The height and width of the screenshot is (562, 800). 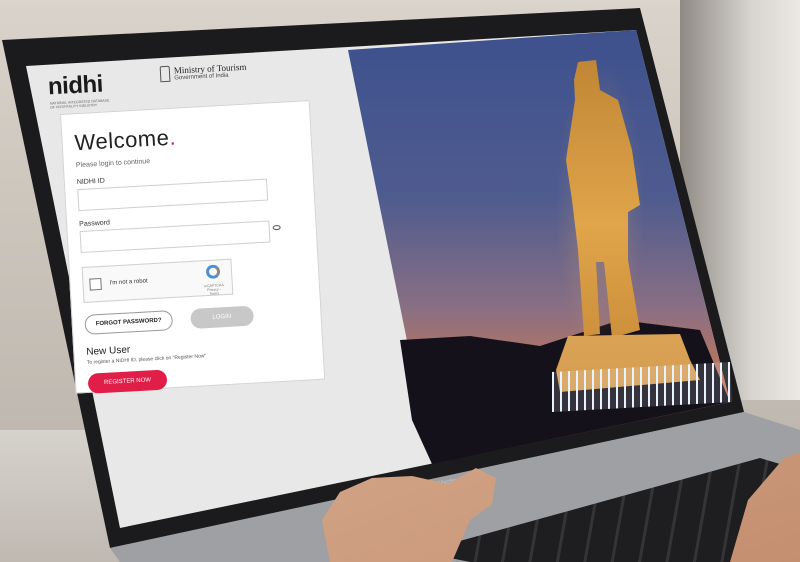 What do you see at coordinates (95, 284) in the screenshot?
I see `recaptcha-checkbox` at bounding box center [95, 284].